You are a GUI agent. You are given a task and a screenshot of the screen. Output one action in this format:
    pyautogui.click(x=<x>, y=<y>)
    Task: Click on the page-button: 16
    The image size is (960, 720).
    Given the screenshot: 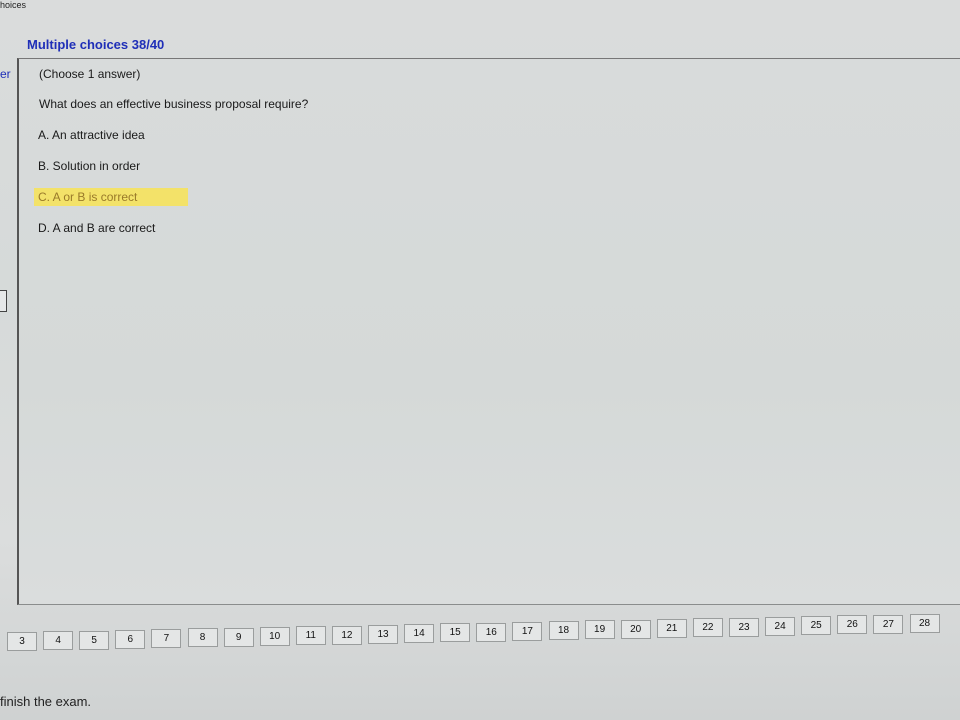 What is the action you would take?
    pyautogui.click(x=491, y=632)
    